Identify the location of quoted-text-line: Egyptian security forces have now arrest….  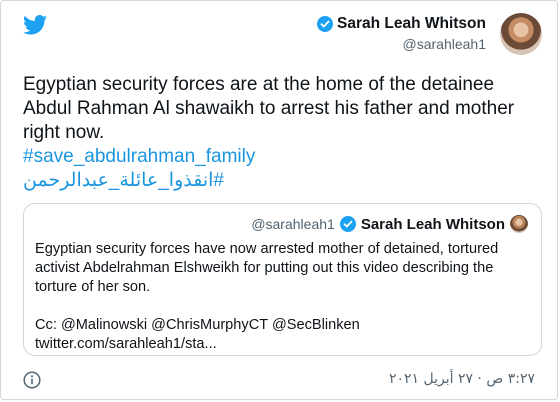
(267, 249).